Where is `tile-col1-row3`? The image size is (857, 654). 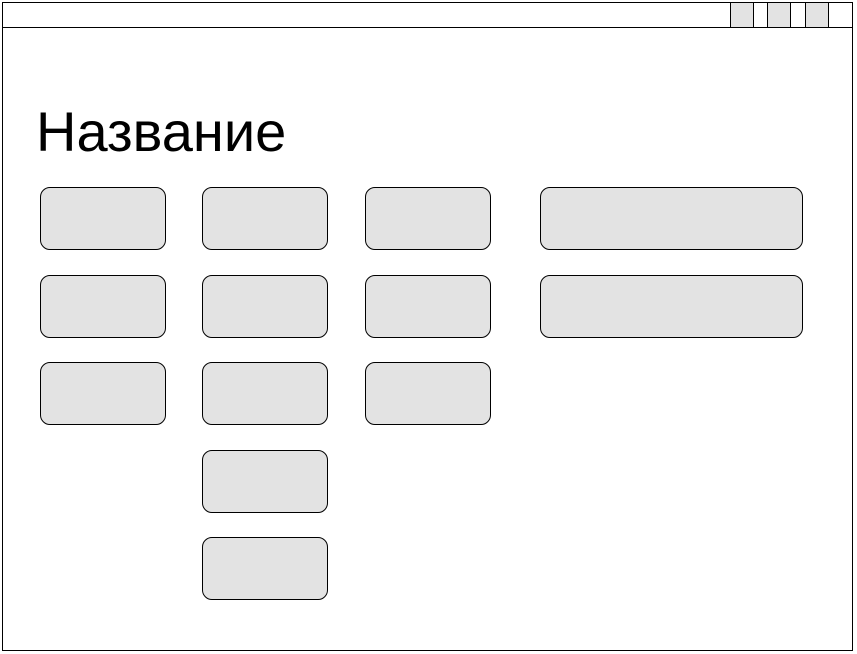 tile-col1-row3 is located at coordinates (103, 393).